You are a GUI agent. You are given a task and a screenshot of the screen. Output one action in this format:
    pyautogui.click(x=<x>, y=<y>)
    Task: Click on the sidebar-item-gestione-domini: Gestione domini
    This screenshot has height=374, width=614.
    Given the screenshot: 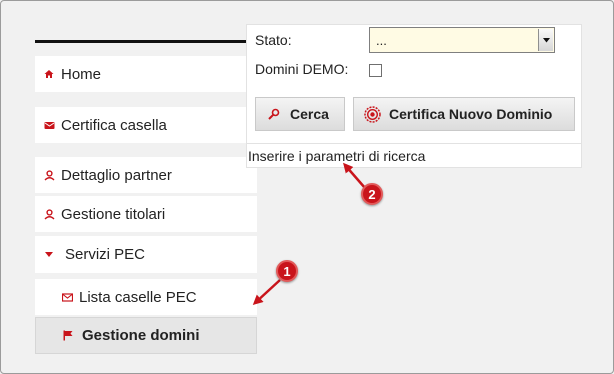 What is the action you would take?
    pyautogui.click(x=146, y=335)
    